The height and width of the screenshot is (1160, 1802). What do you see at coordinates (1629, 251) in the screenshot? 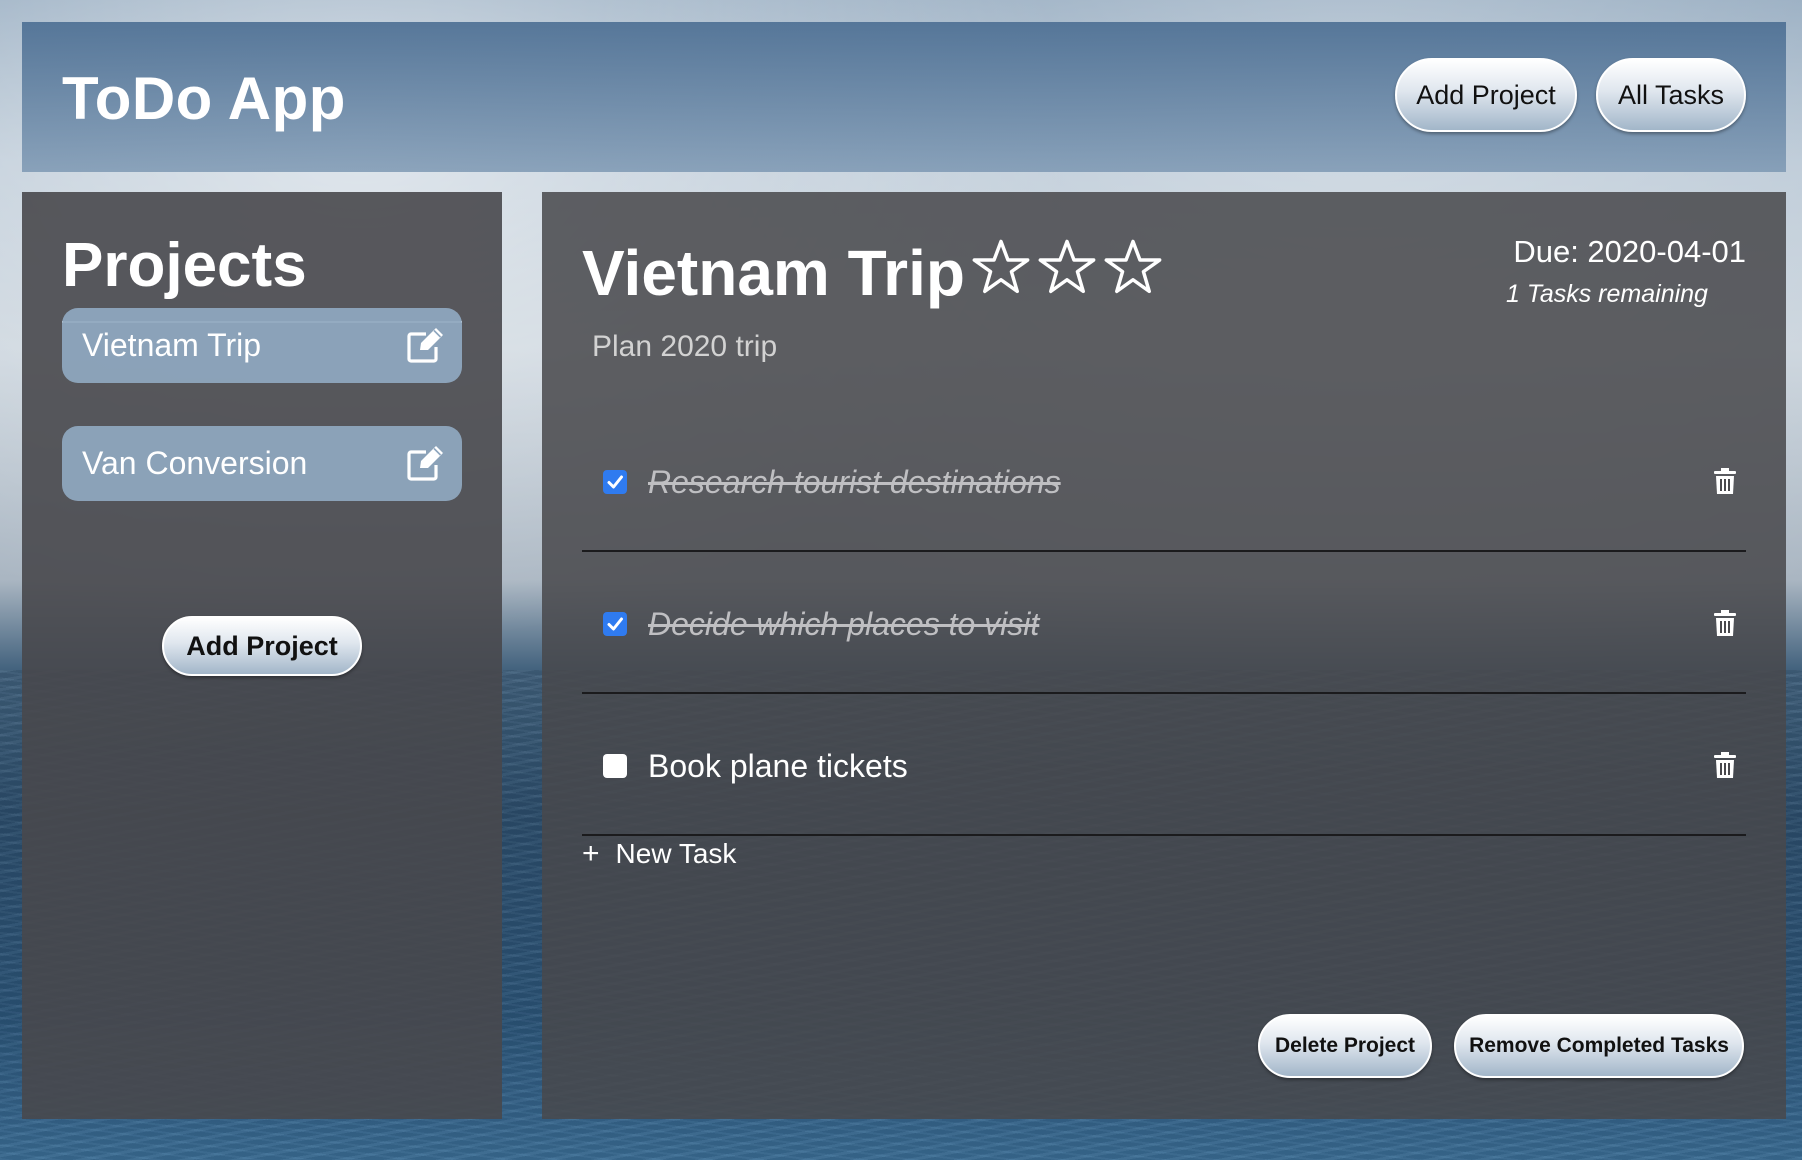
I see `due-date: Due: 2020-04-01` at bounding box center [1629, 251].